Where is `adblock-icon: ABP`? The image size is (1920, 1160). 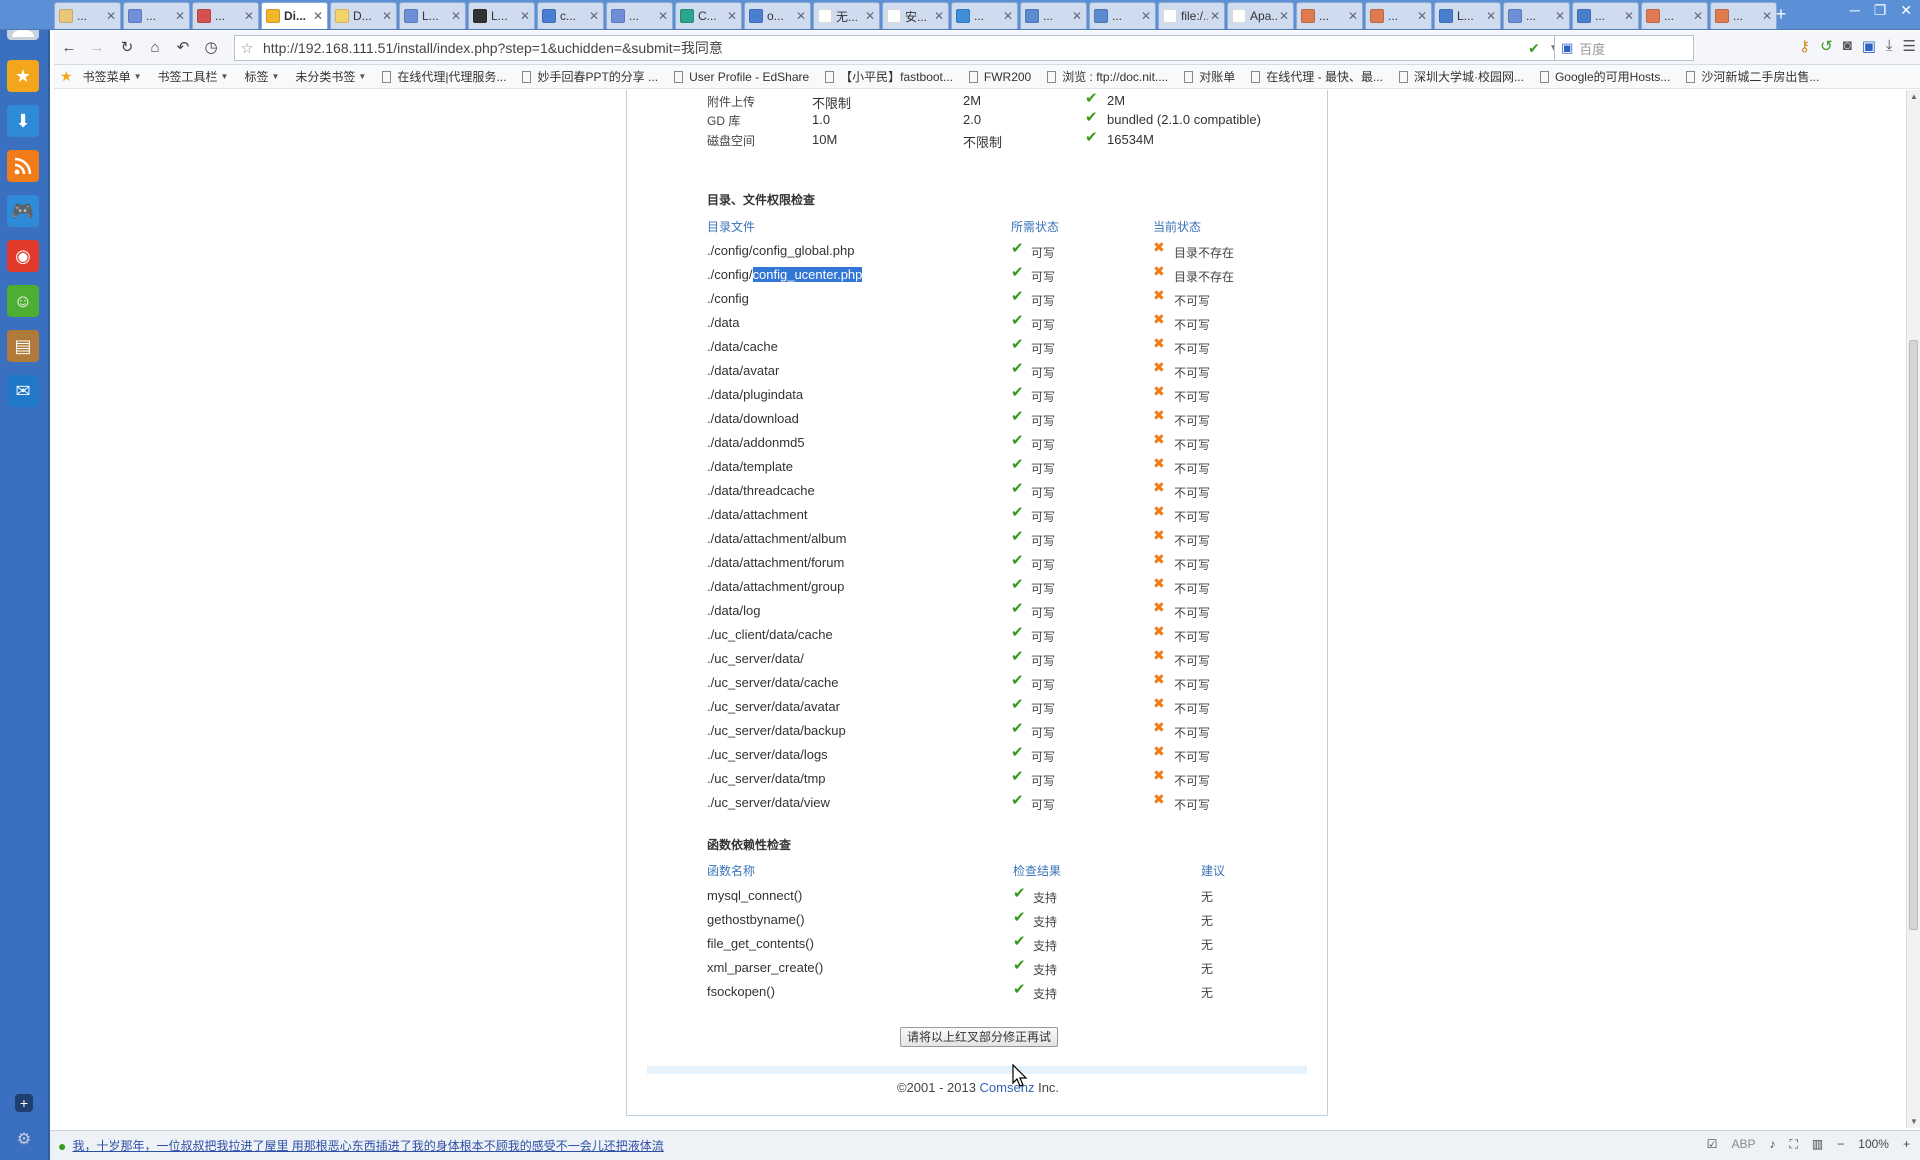
adblock-icon: ABP is located at coordinates (1744, 1144).